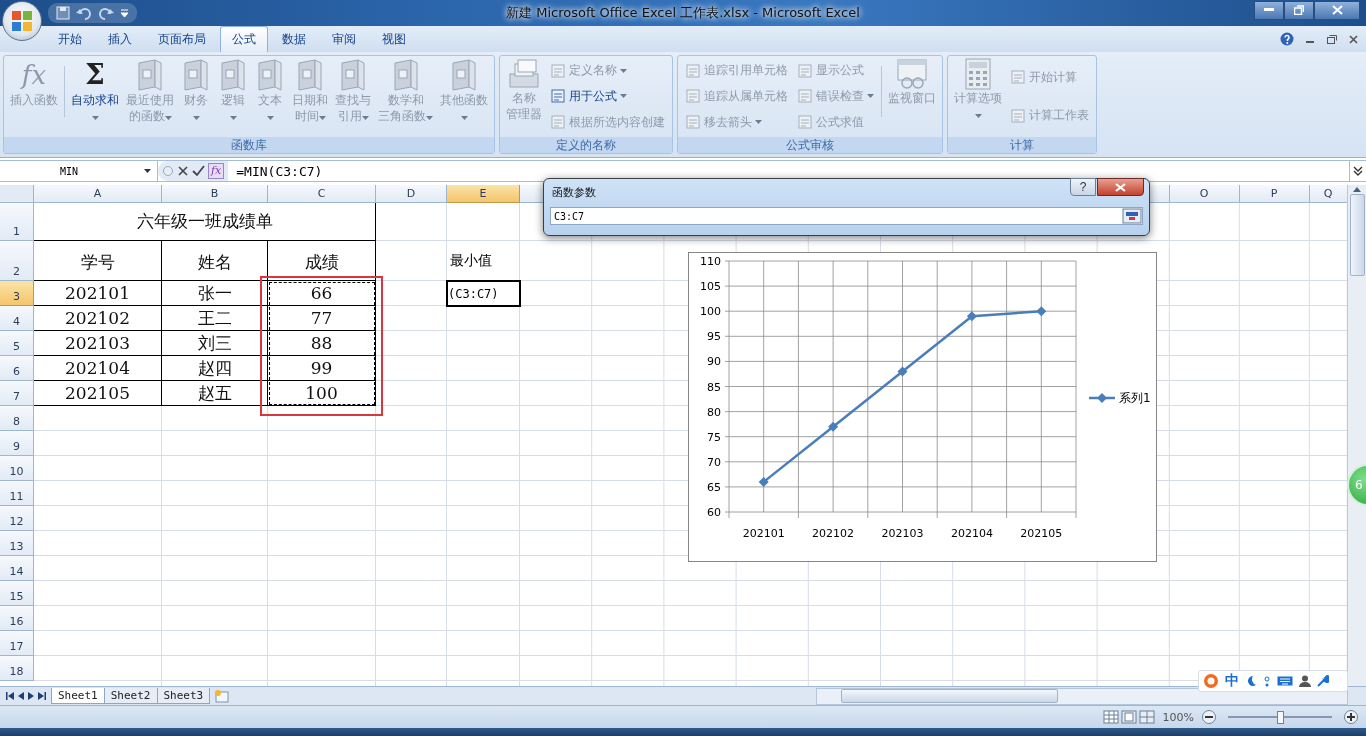 The width and height of the screenshot is (1366, 736). I want to click on axis-label: 202103, so click(902, 533).